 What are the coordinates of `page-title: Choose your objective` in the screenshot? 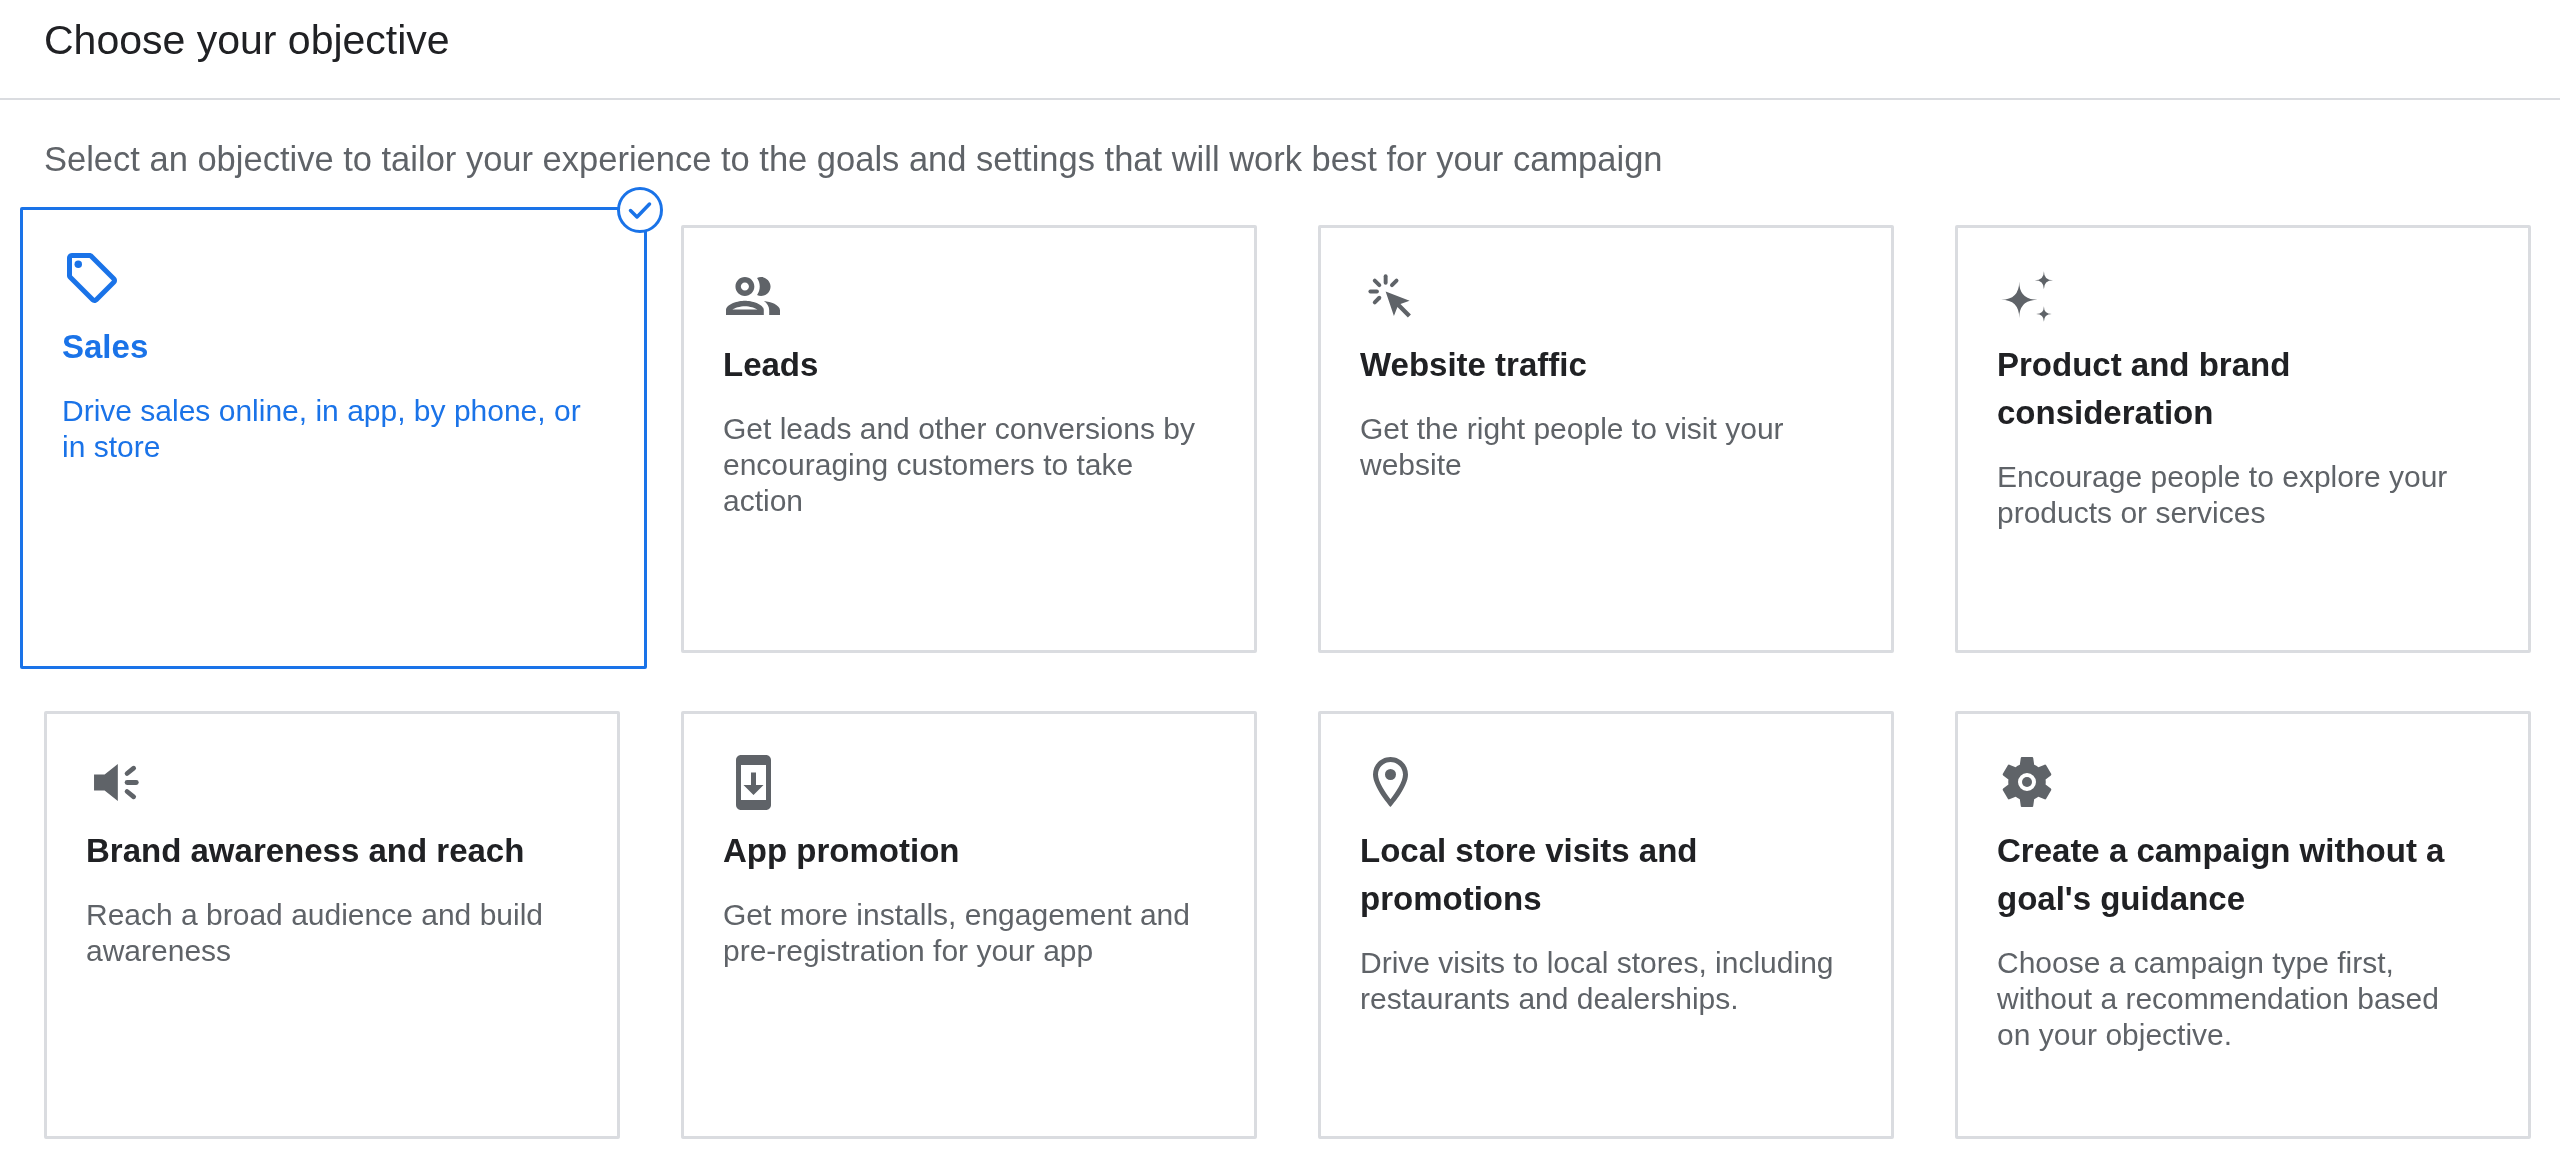 It's located at (247, 40).